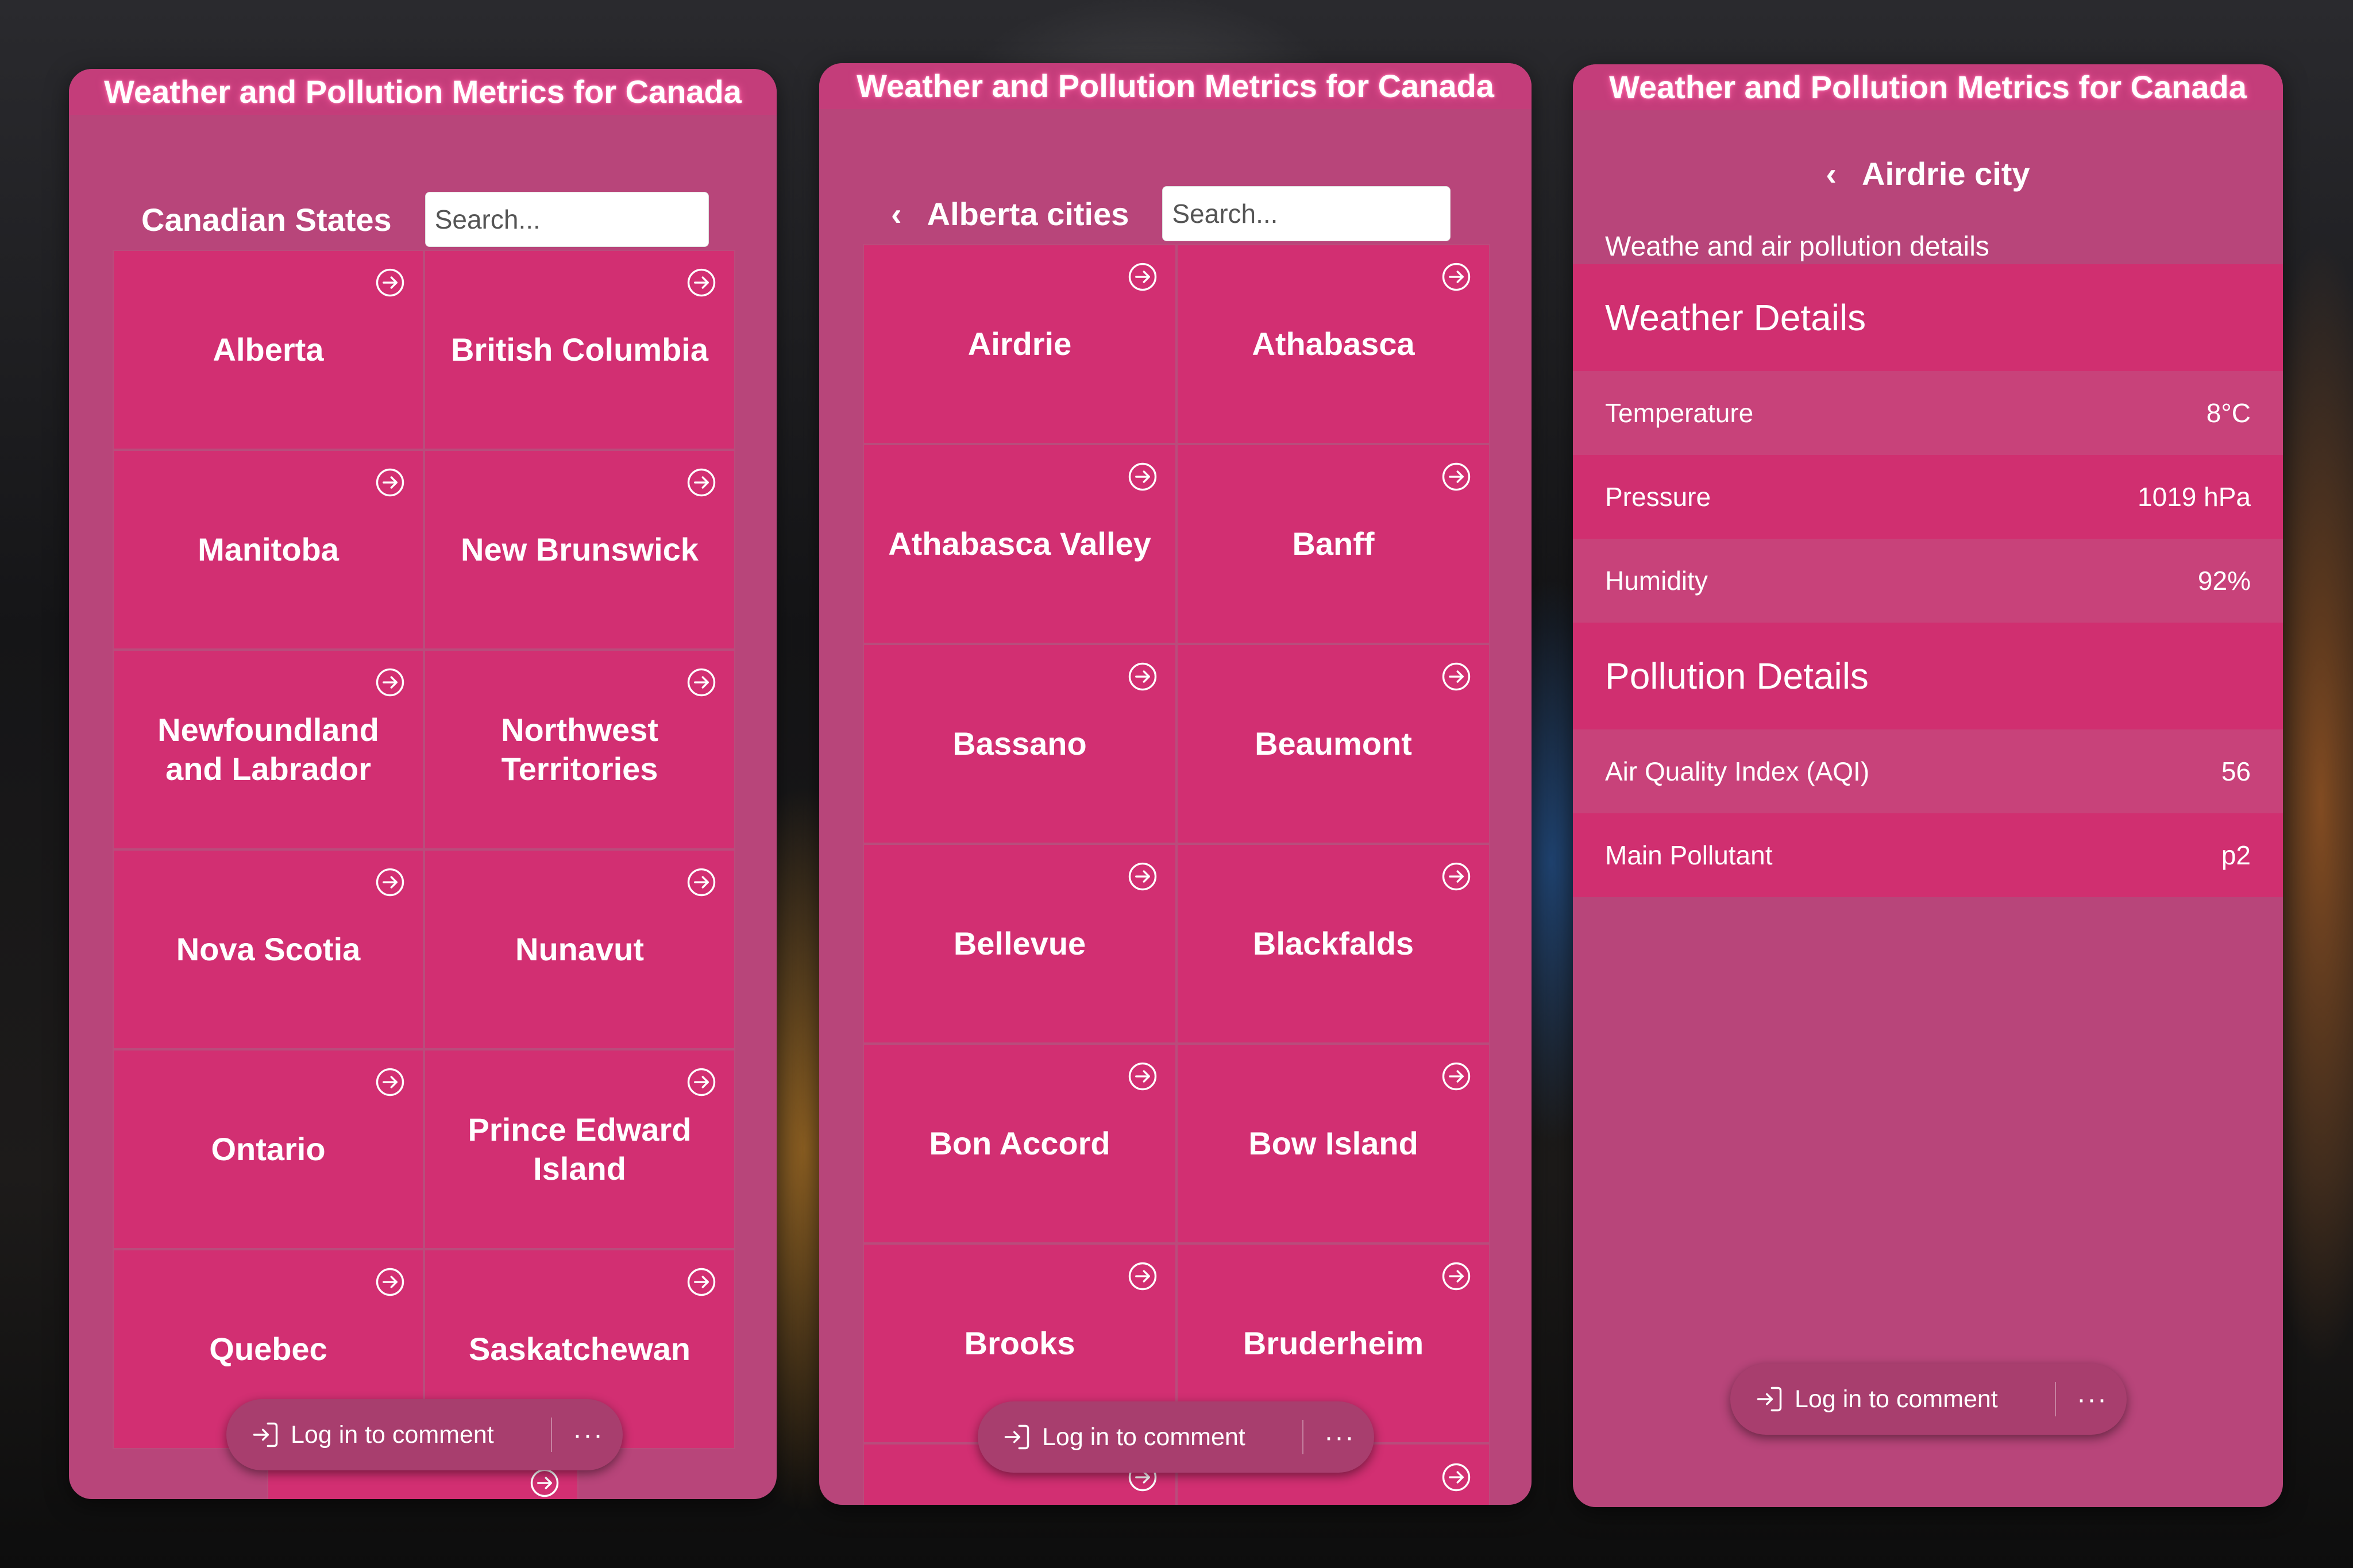  I want to click on pollution-section-title: Pollution Details, so click(1928, 676).